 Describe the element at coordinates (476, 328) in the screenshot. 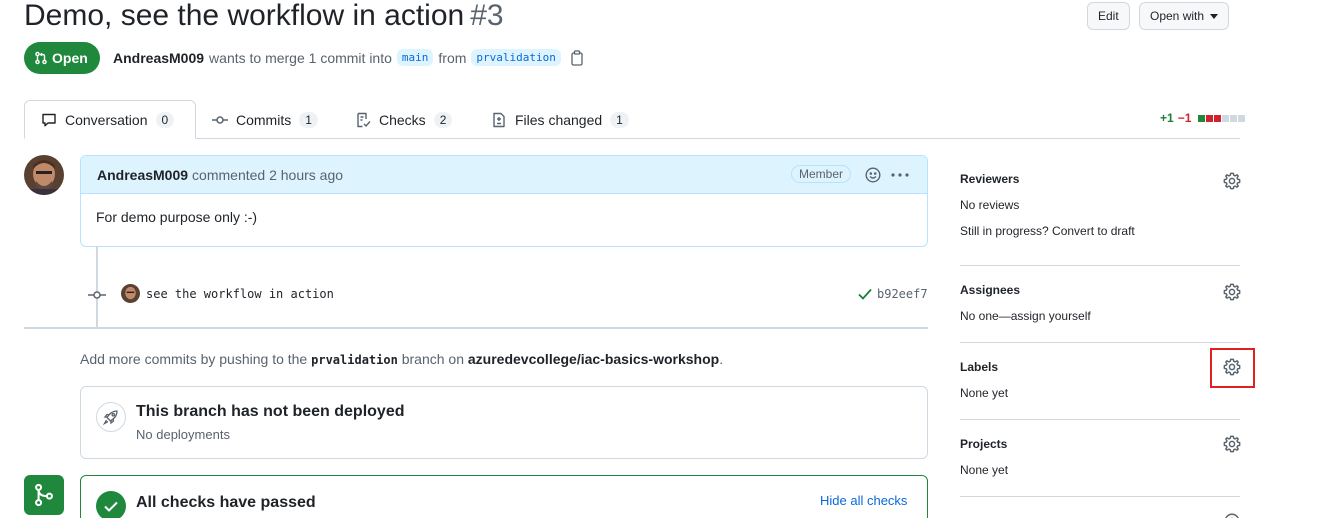

I see `timeline-separator` at that location.